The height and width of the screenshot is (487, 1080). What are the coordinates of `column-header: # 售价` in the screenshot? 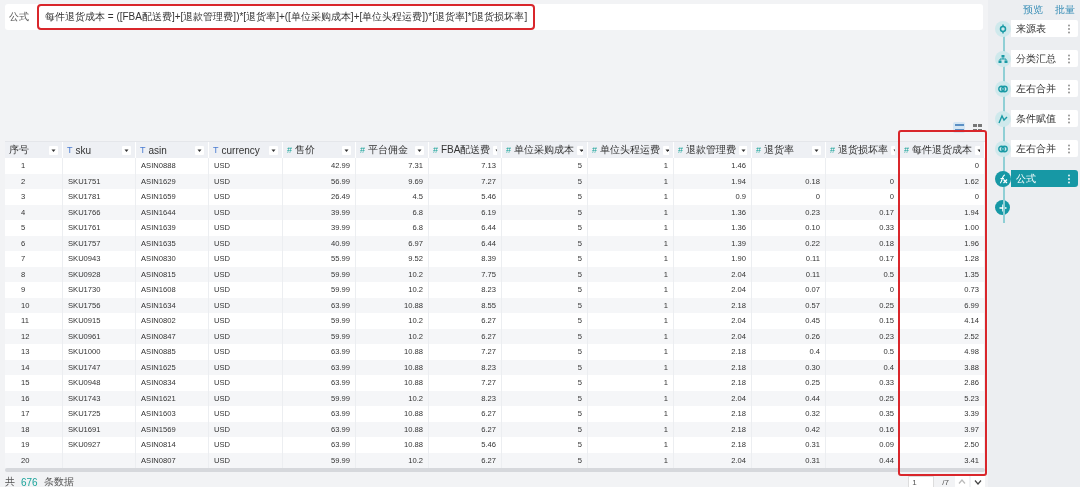 It's located at (319, 150).